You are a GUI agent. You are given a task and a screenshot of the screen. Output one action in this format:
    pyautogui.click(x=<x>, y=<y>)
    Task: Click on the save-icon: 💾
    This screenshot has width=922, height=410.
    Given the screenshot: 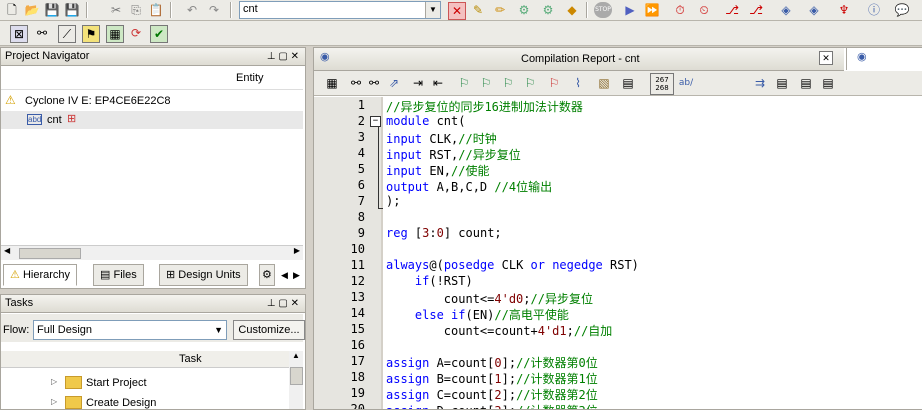 What is the action you would take?
    pyautogui.click(x=52, y=10)
    